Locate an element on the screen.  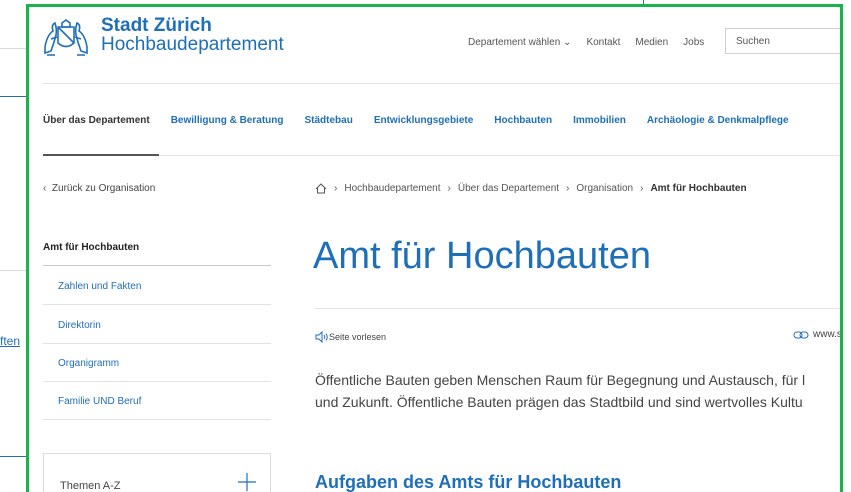
zurich-crest-icon is located at coordinates (66, 37).